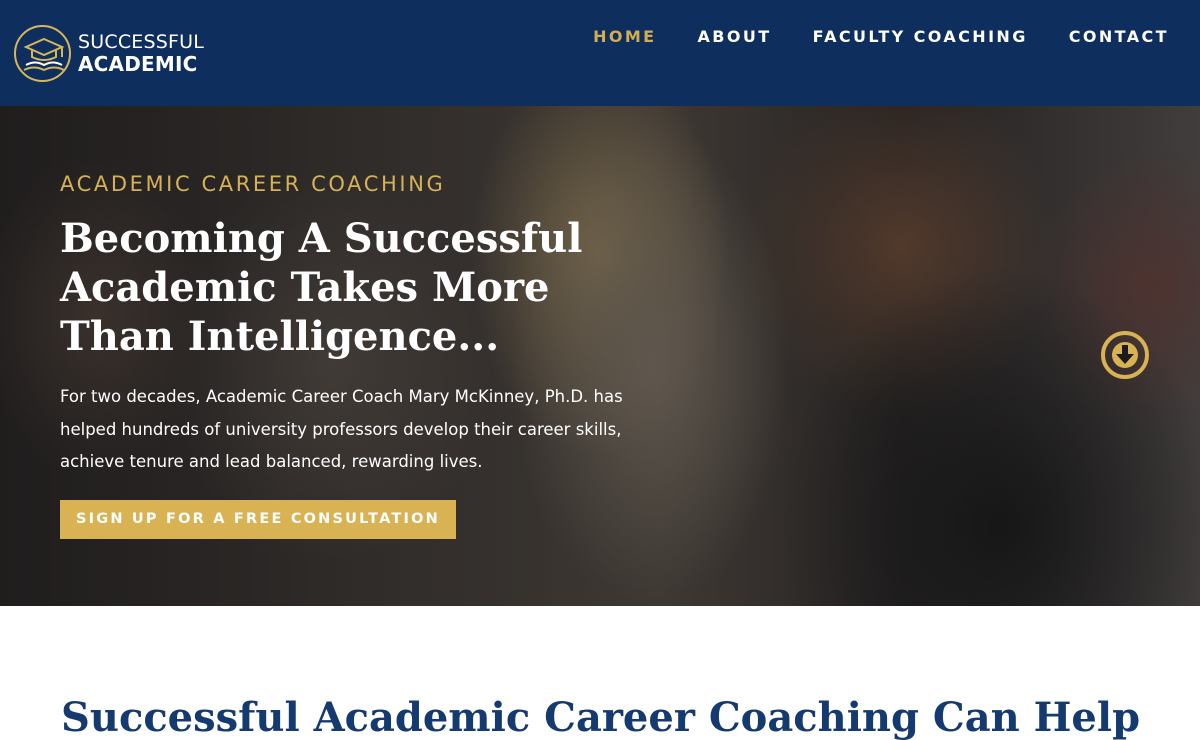  I want to click on arrow-down-circle-icon, so click(1125, 355).